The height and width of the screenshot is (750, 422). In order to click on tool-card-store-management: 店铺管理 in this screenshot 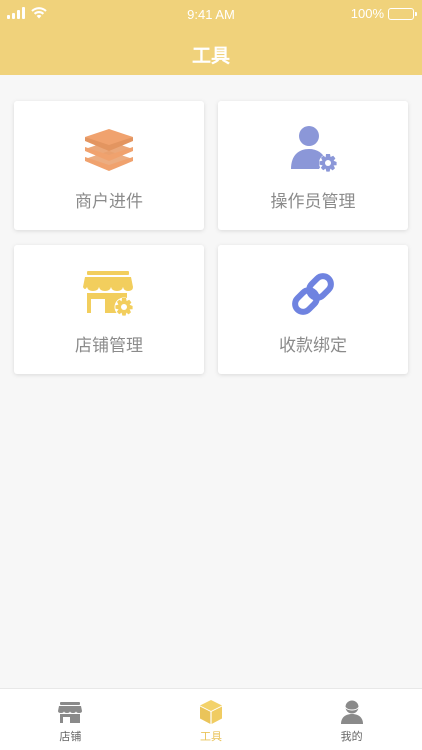, I will do `click(109, 309)`.